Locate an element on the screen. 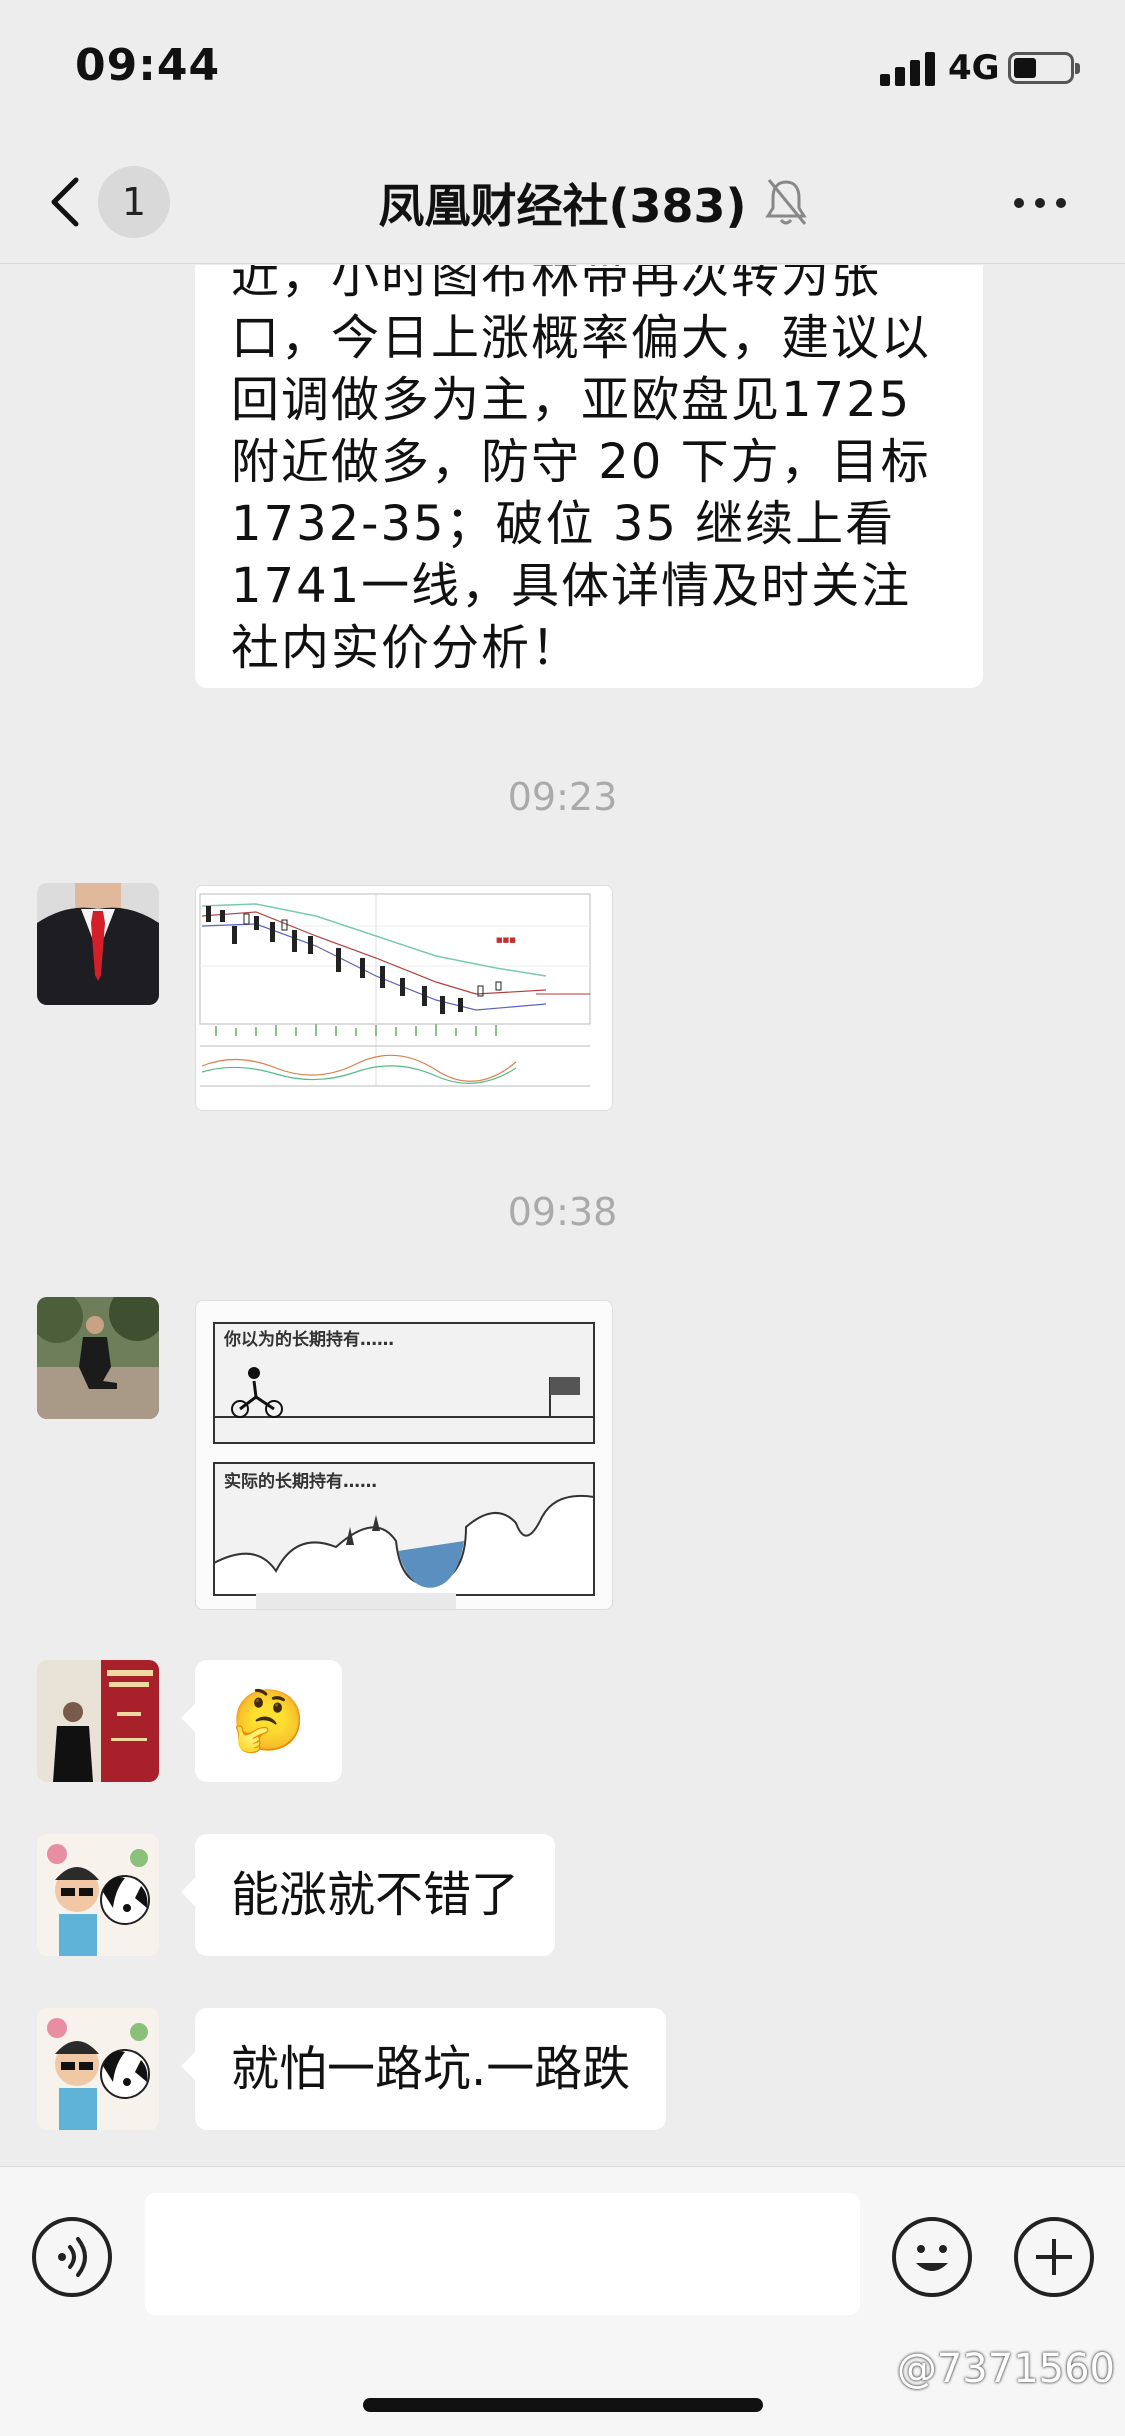 Image resolution: width=1125 pixels, height=2436 pixels. avatar-shop-card is located at coordinates (98, 1721).